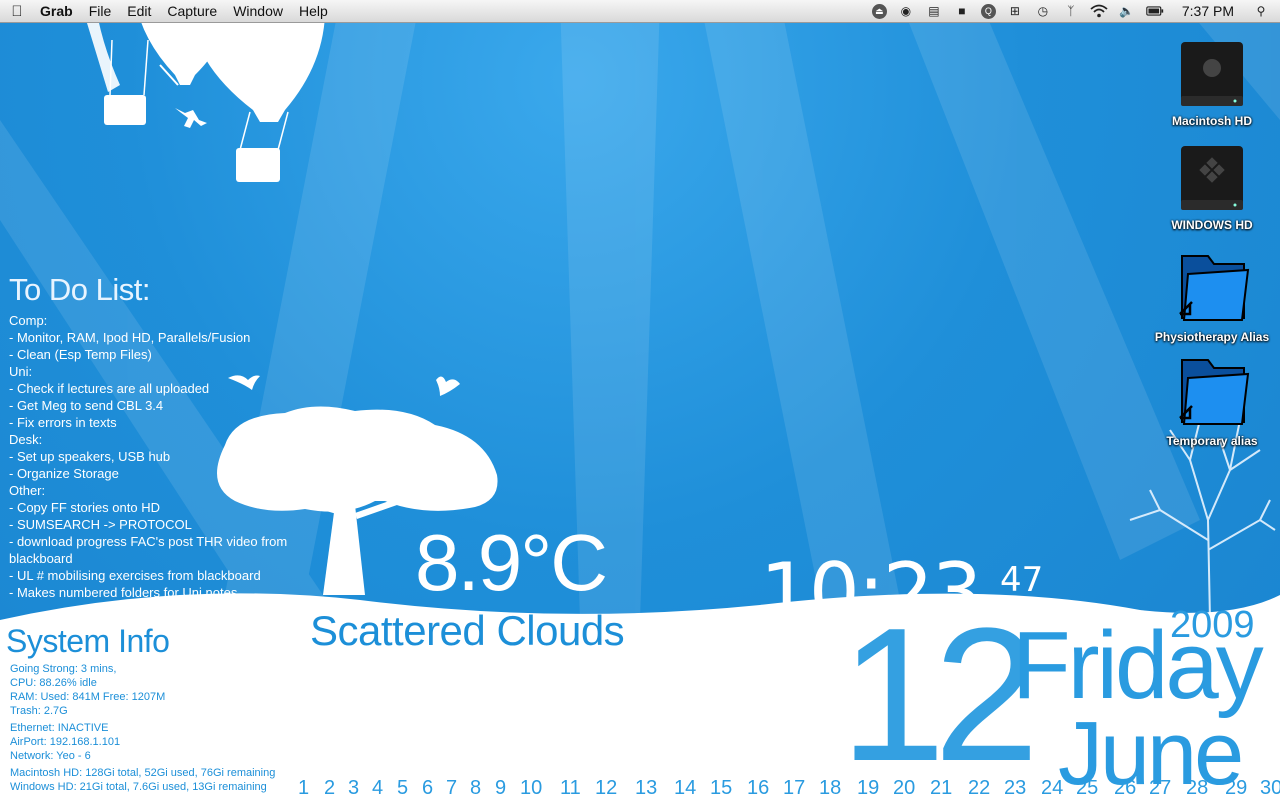 This screenshot has height=800, width=1280. I want to click on system-info-title: System Info, so click(88, 641).